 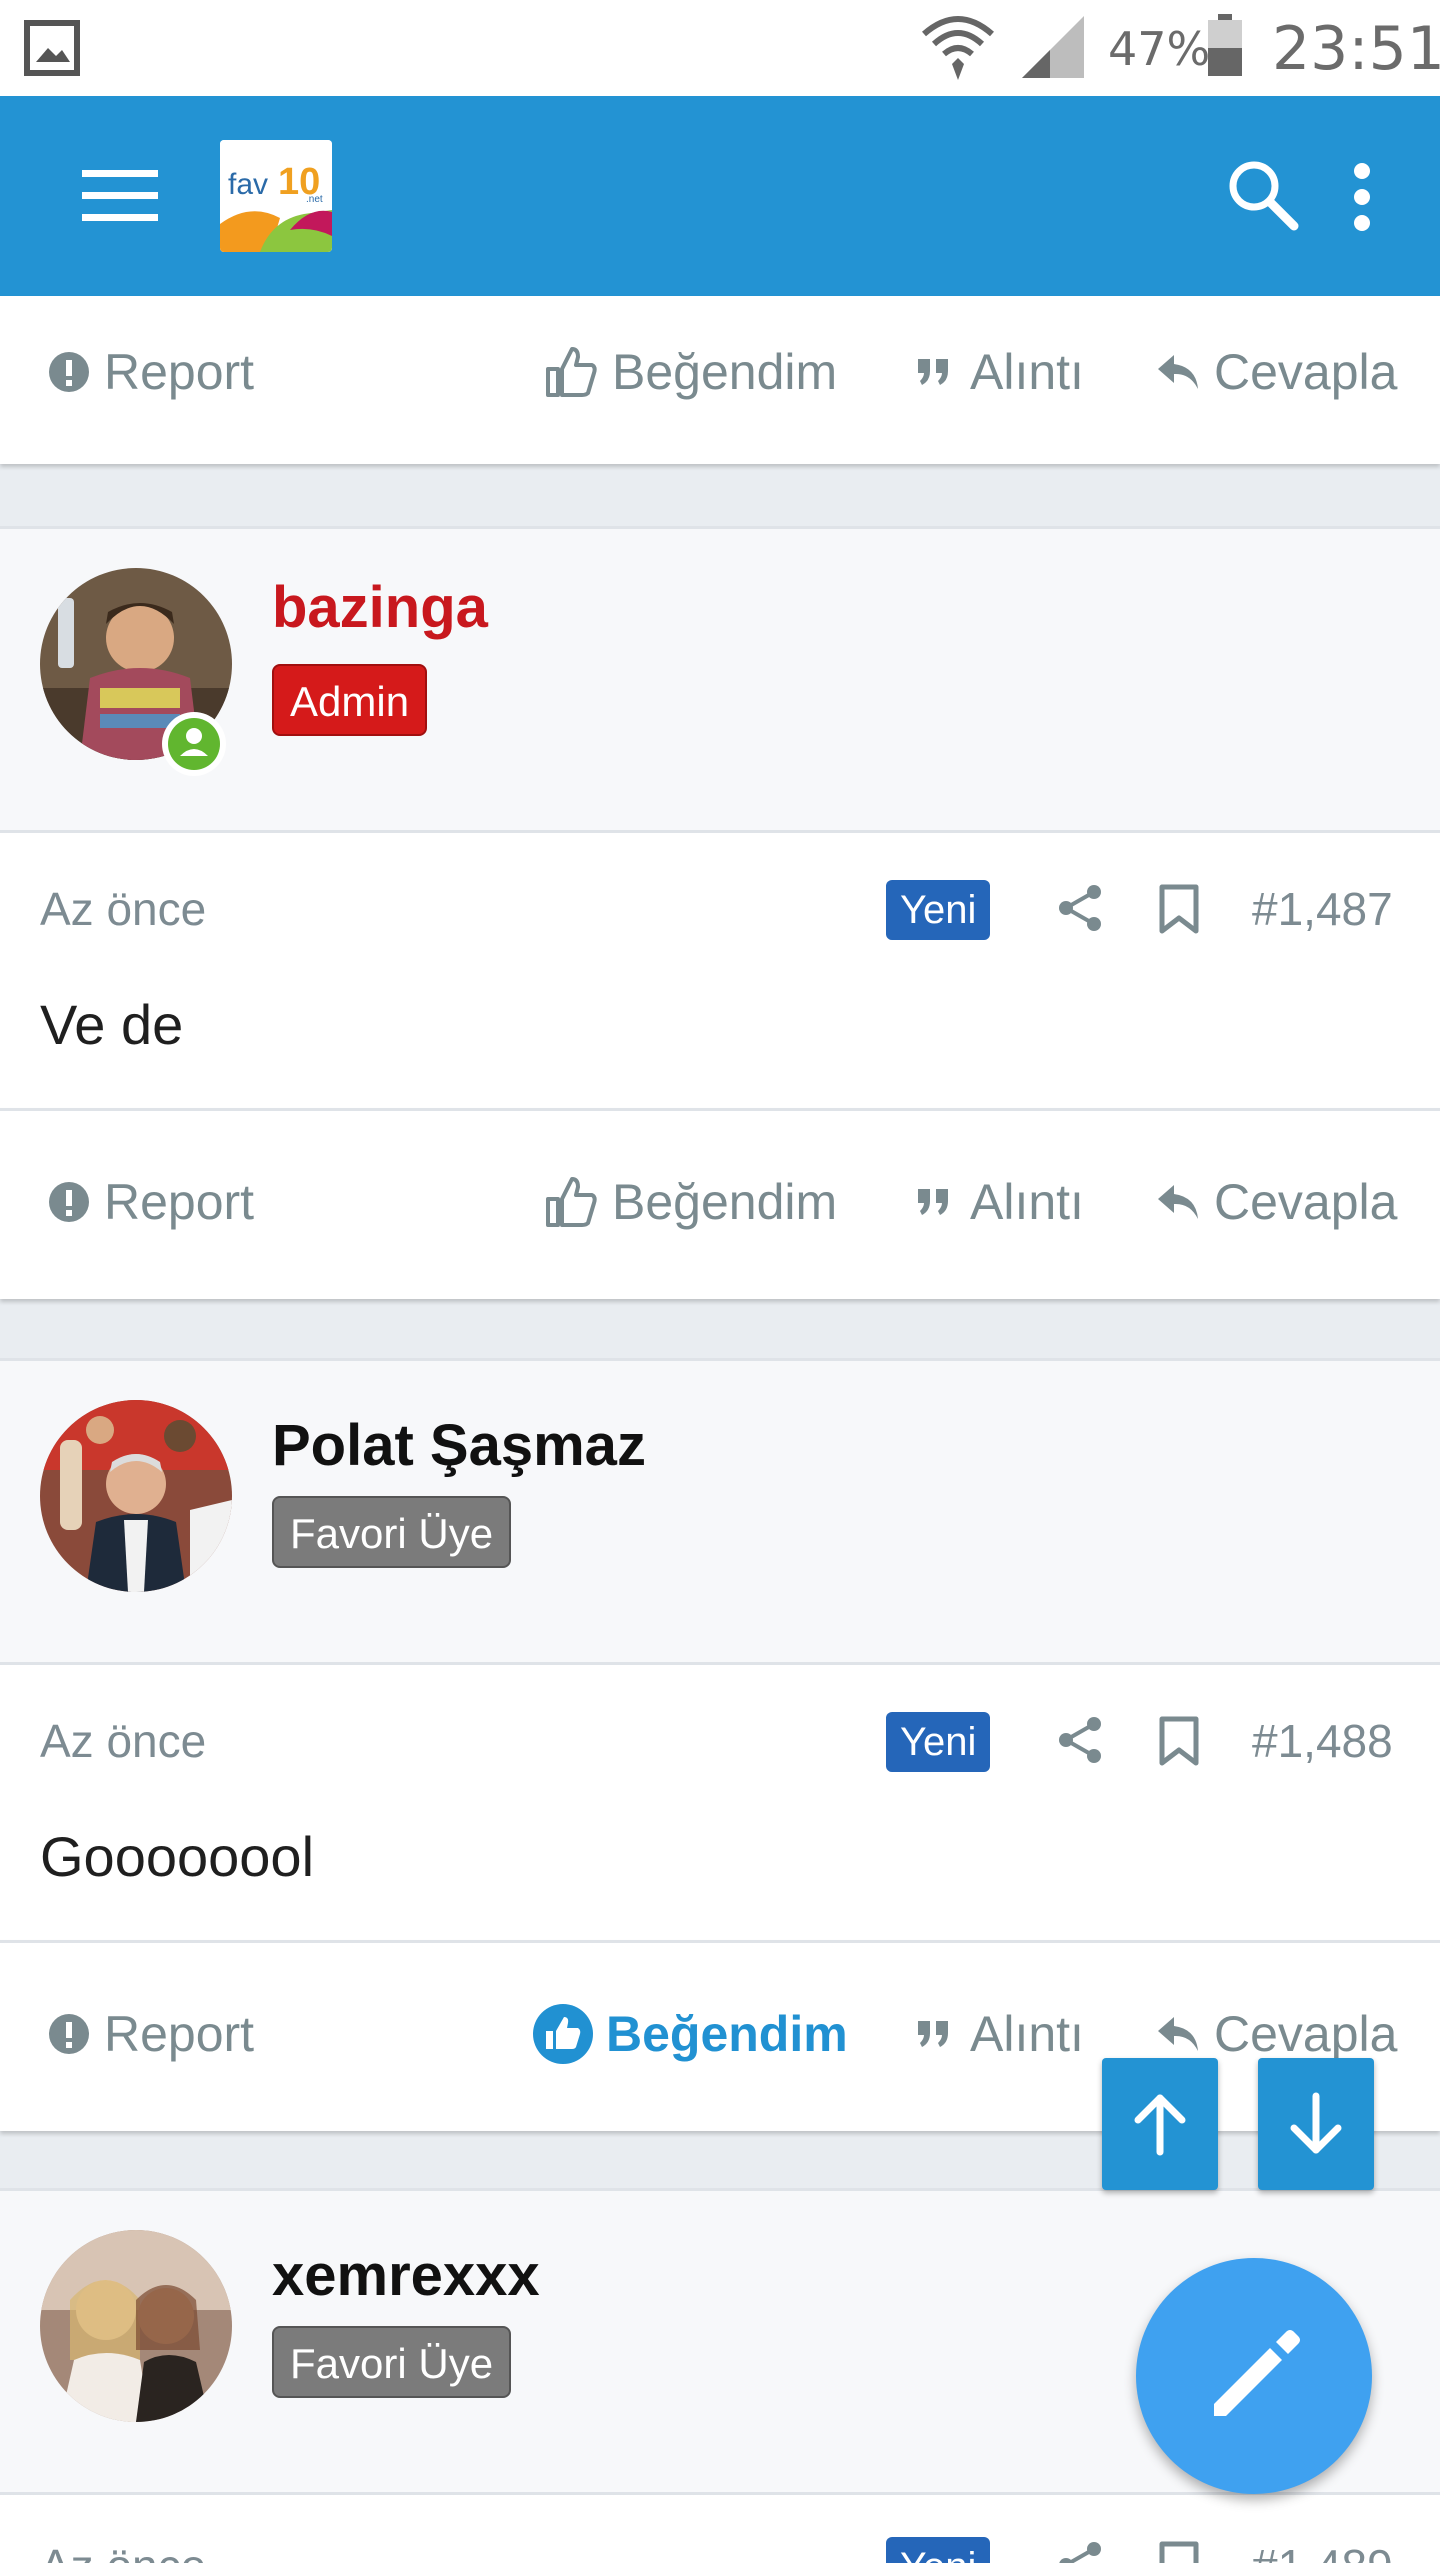 I want to click on app-bar, so click(x=720, y=196).